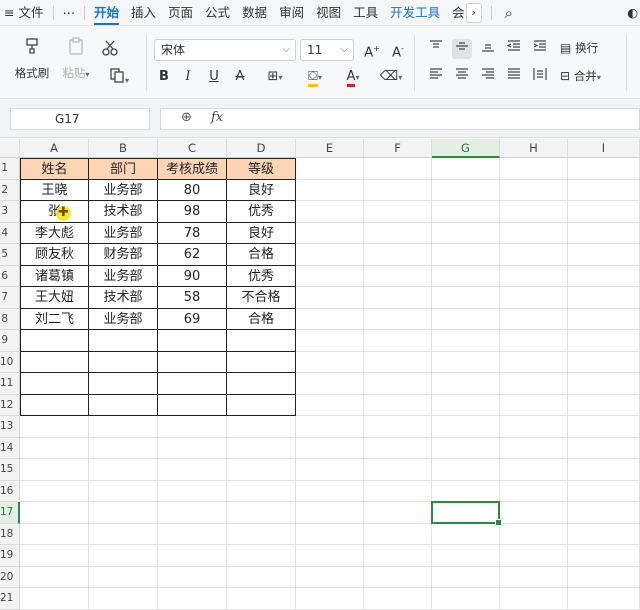 Image resolution: width=640 pixels, height=610 pixels. What do you see at coordinates (473, 12) in the screenshot?
I see `chevron-right-icon: ›` at bounding box center [473, 12].